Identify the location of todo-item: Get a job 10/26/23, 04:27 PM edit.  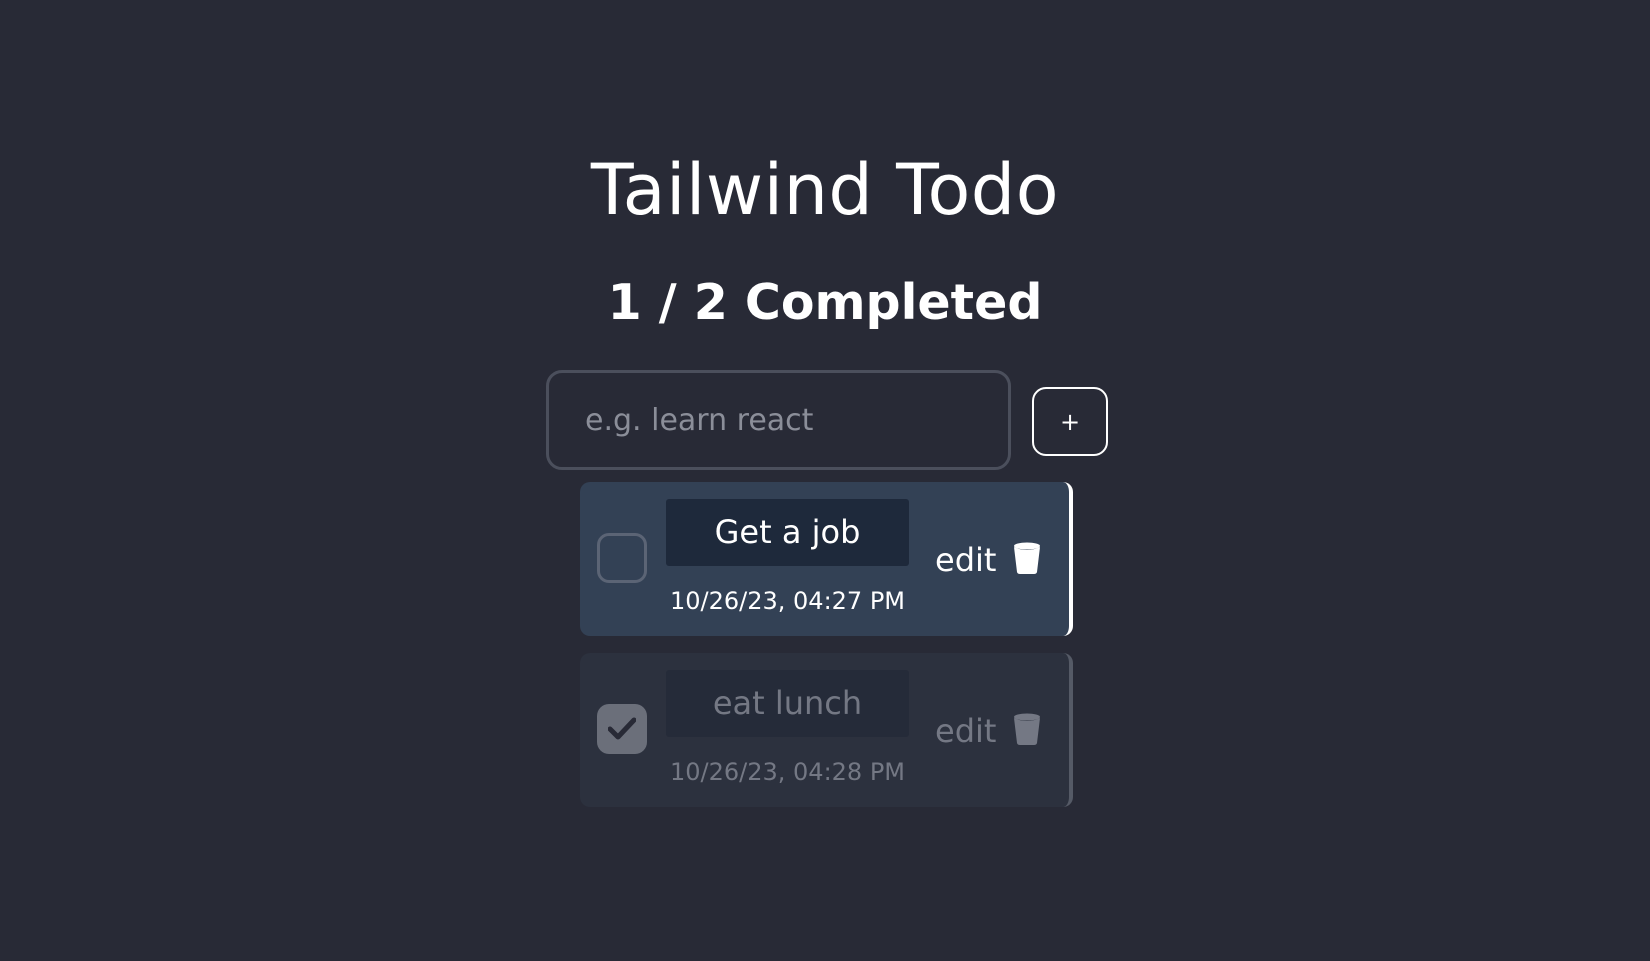
(826, 559).